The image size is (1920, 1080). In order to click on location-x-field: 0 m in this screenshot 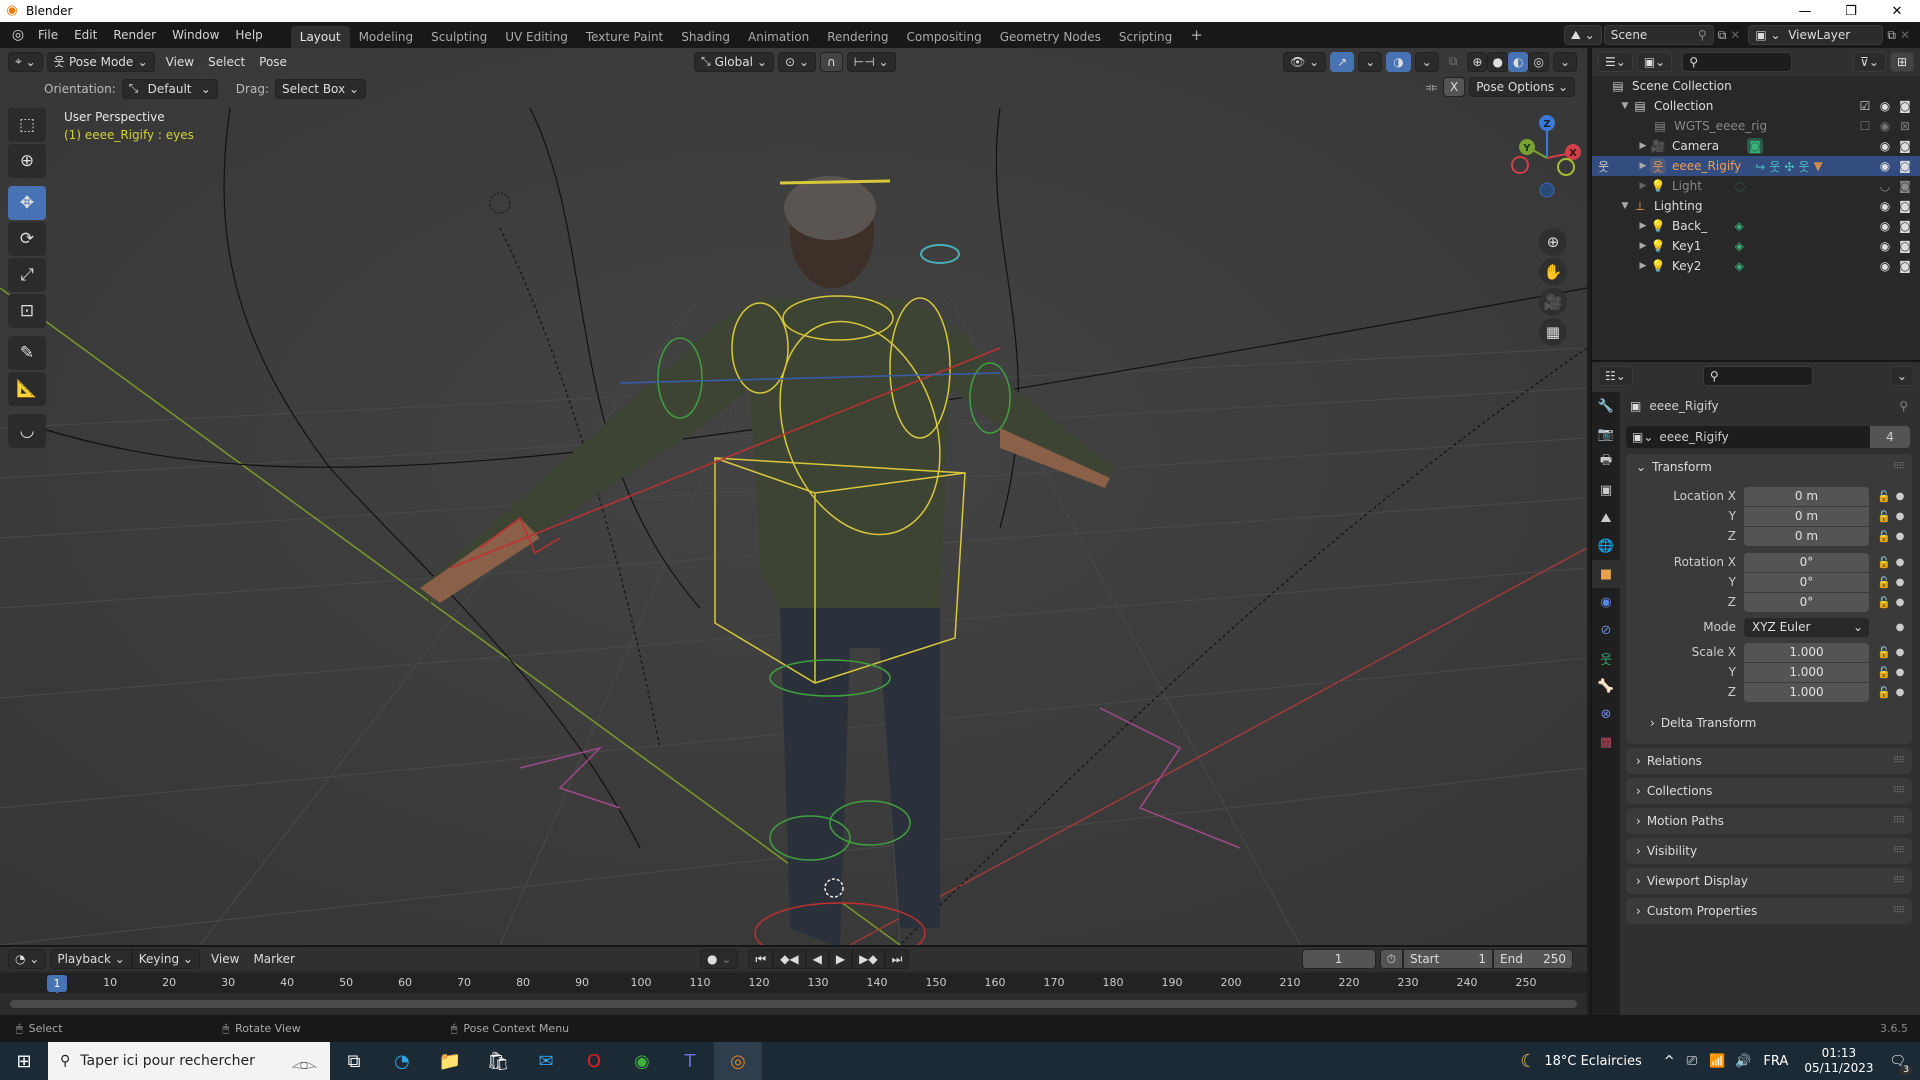, I will do `click(1806, 496)`.